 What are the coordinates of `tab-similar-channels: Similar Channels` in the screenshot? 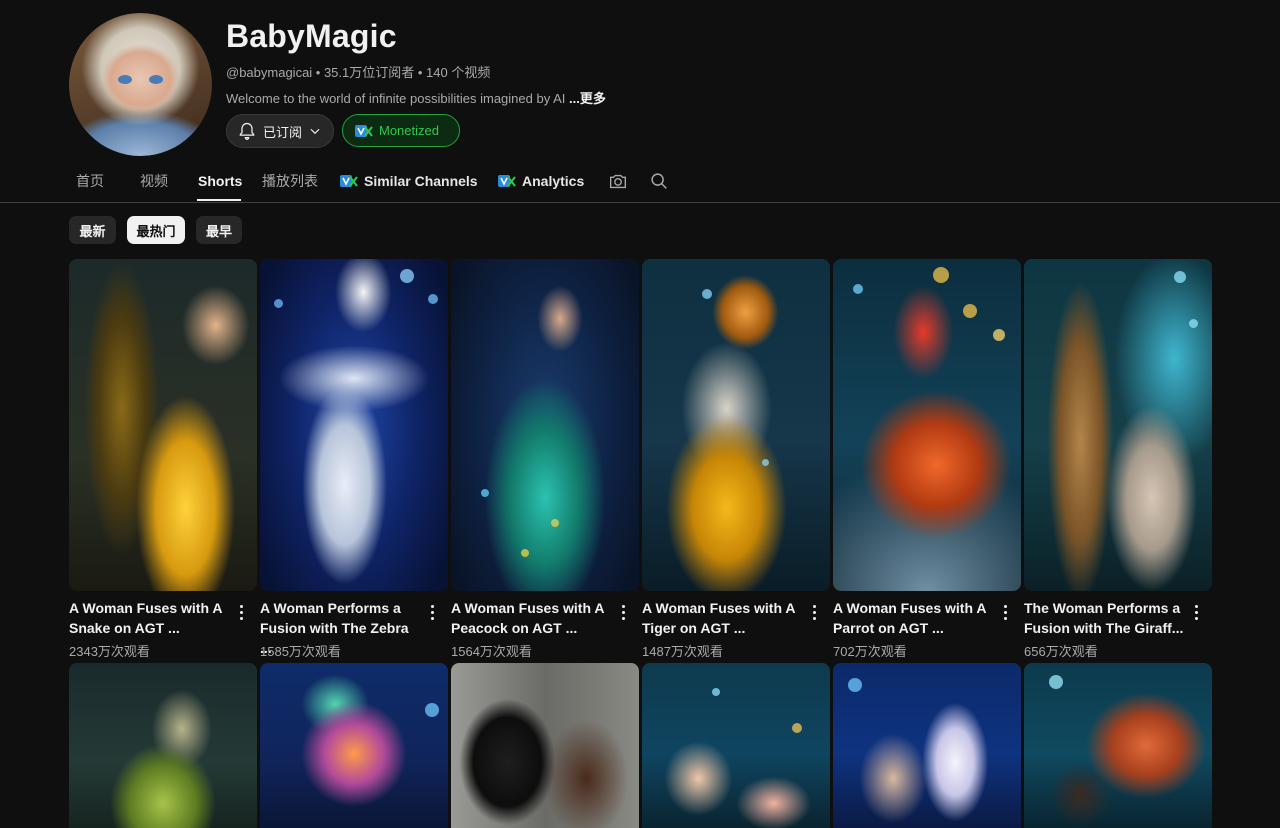 It's located at (409, 181).